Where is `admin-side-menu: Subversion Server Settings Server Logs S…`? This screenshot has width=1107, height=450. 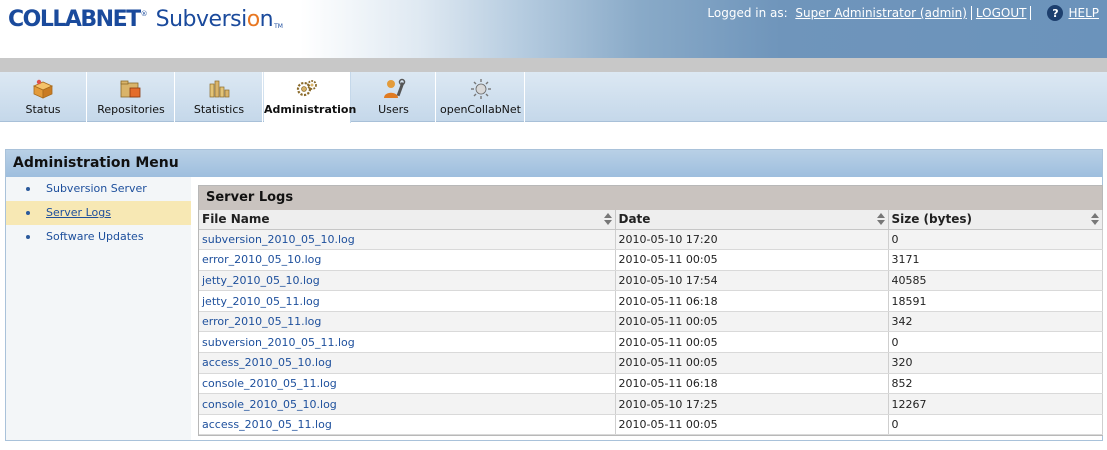 admin-side-menu: Subversion Server Settings Server Logs S… is located at coordinates (98, 308).